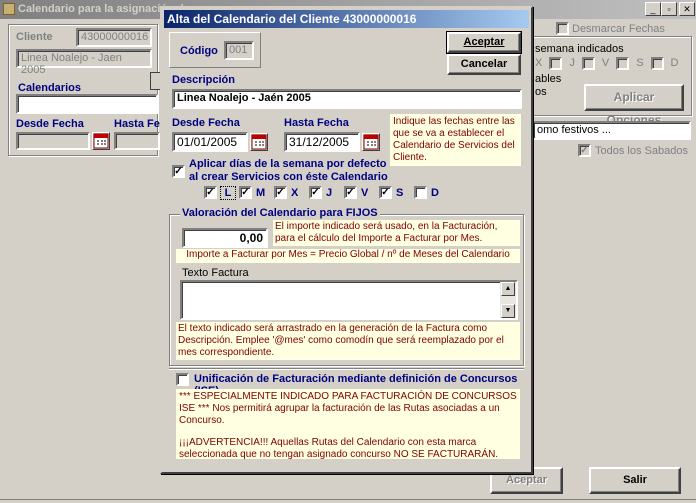 The image size is (696, 503). I want to click on invoice-text-area, so click(349, 300).